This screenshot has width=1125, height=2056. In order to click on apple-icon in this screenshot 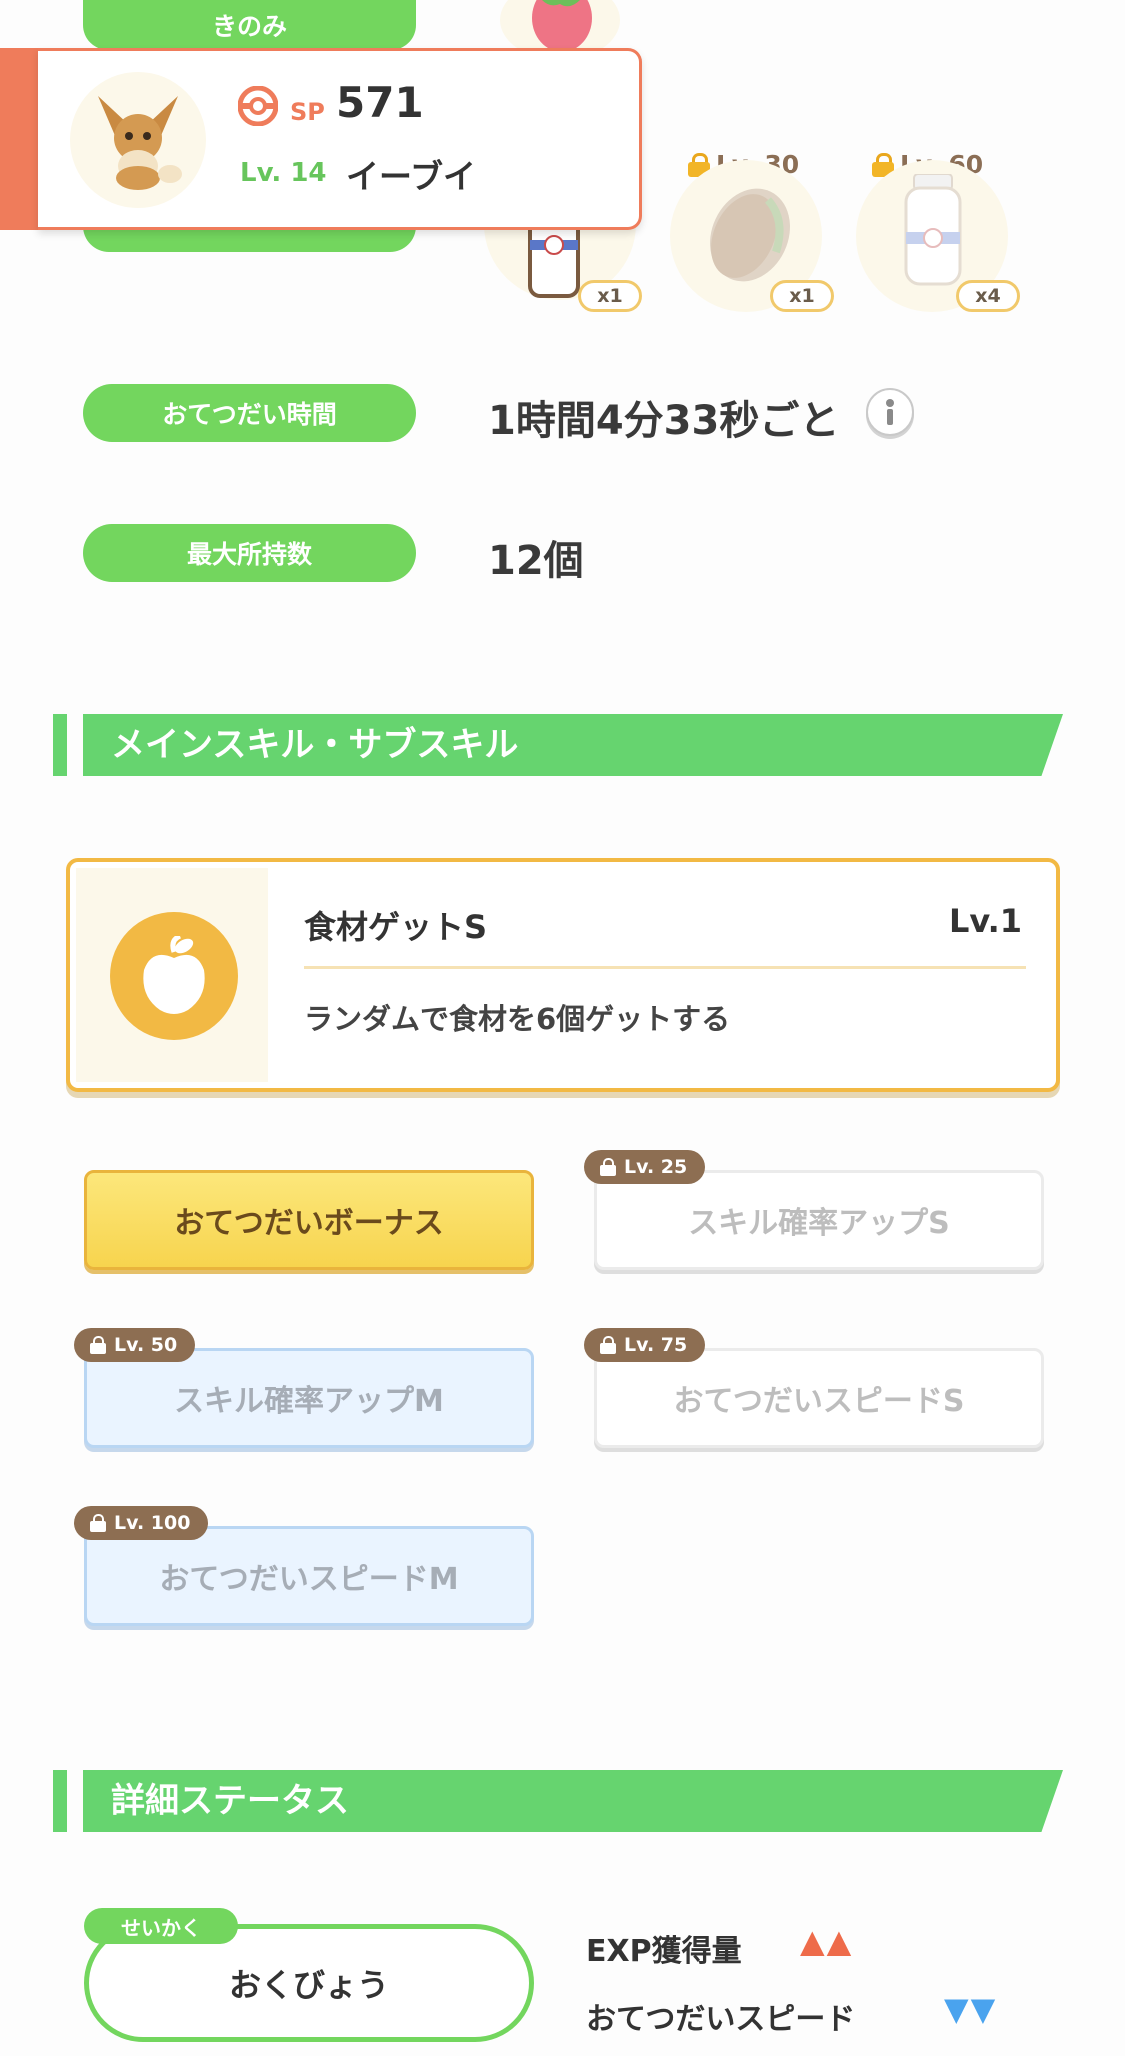, I will do `click(174, 976)`.